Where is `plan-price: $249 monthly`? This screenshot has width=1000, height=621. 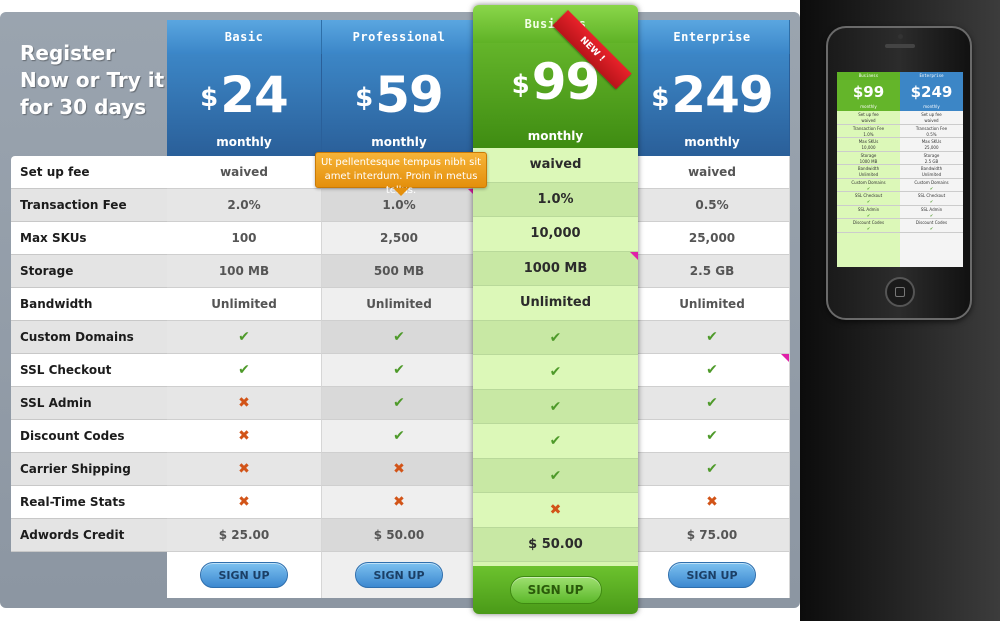 plan-price: $249 monthly is located at coordinates (712, 105).